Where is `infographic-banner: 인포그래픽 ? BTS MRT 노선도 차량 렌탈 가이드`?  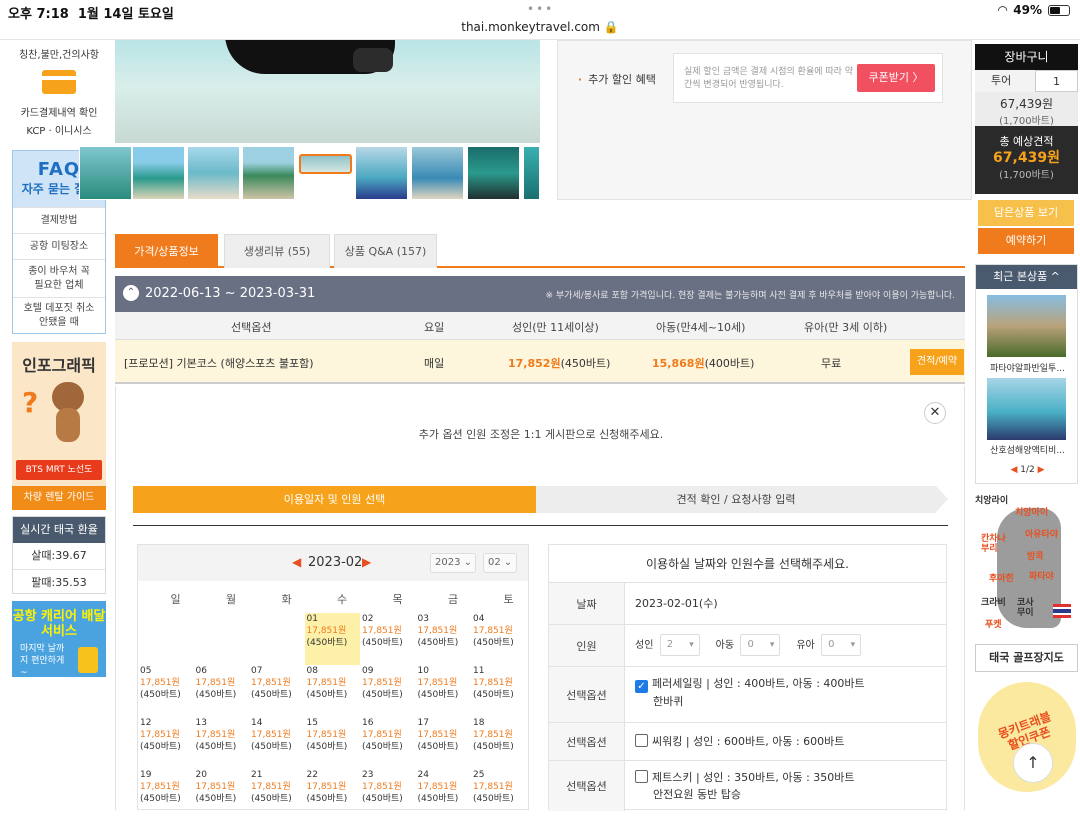
infographic-banner: 인포그래픽 ? BTS MRT 노선도 차량 렌탈 가이드 is located at coordinates (59, 426).